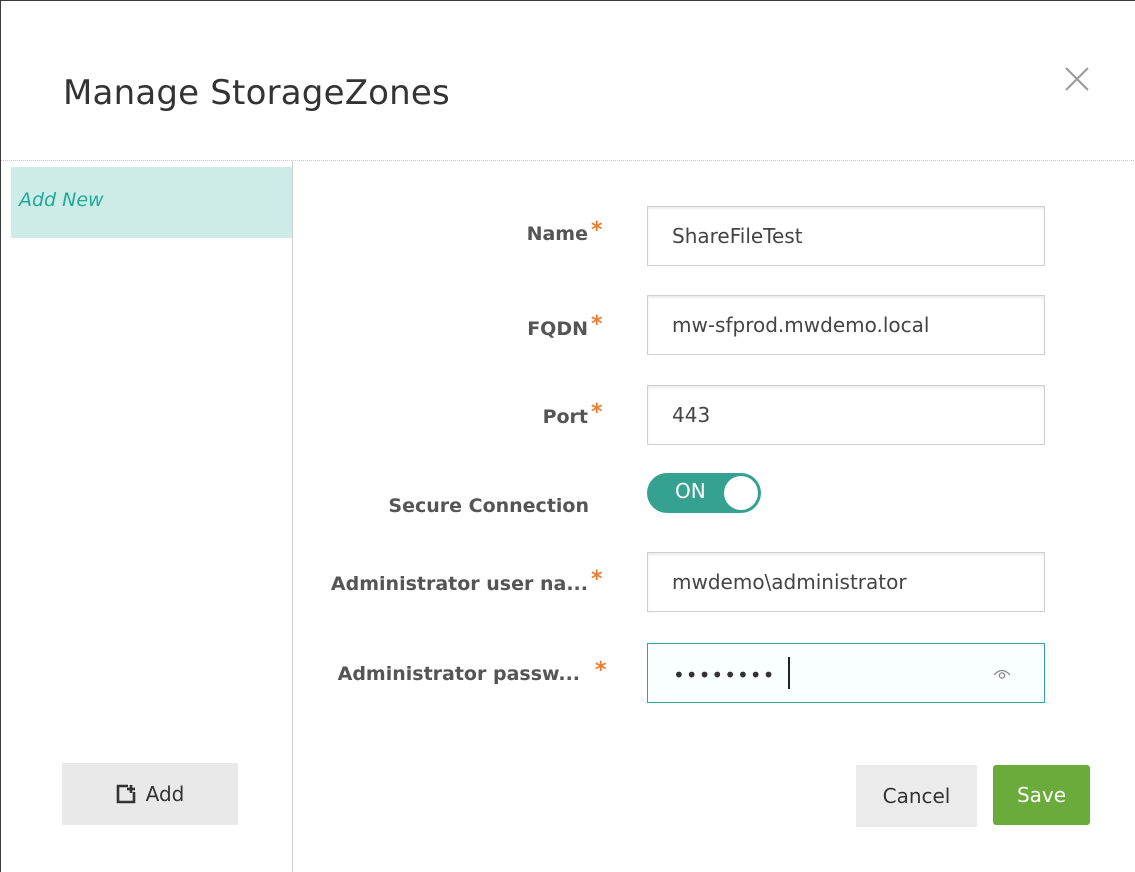 This screenshot has width=1135, height=872. Describe the element at coordinates (151, 202) in the screenshot. I see `sidebar-item-add-new: Add New` at that location.